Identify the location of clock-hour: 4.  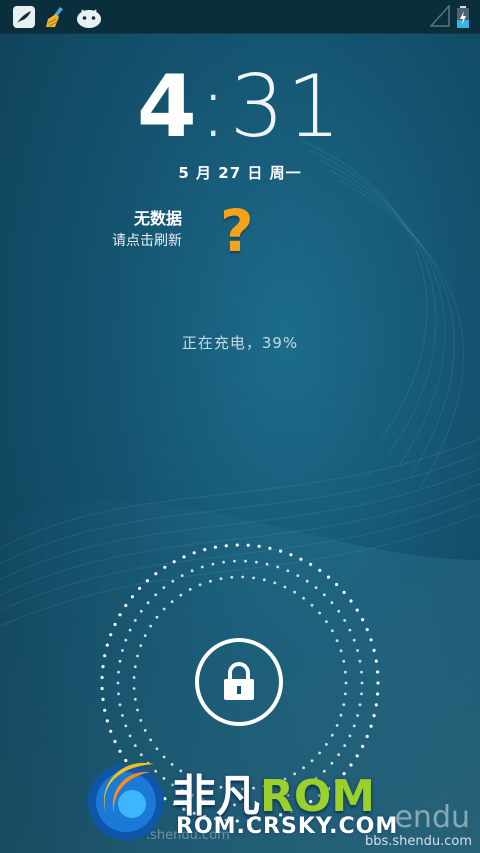
(167, 107).